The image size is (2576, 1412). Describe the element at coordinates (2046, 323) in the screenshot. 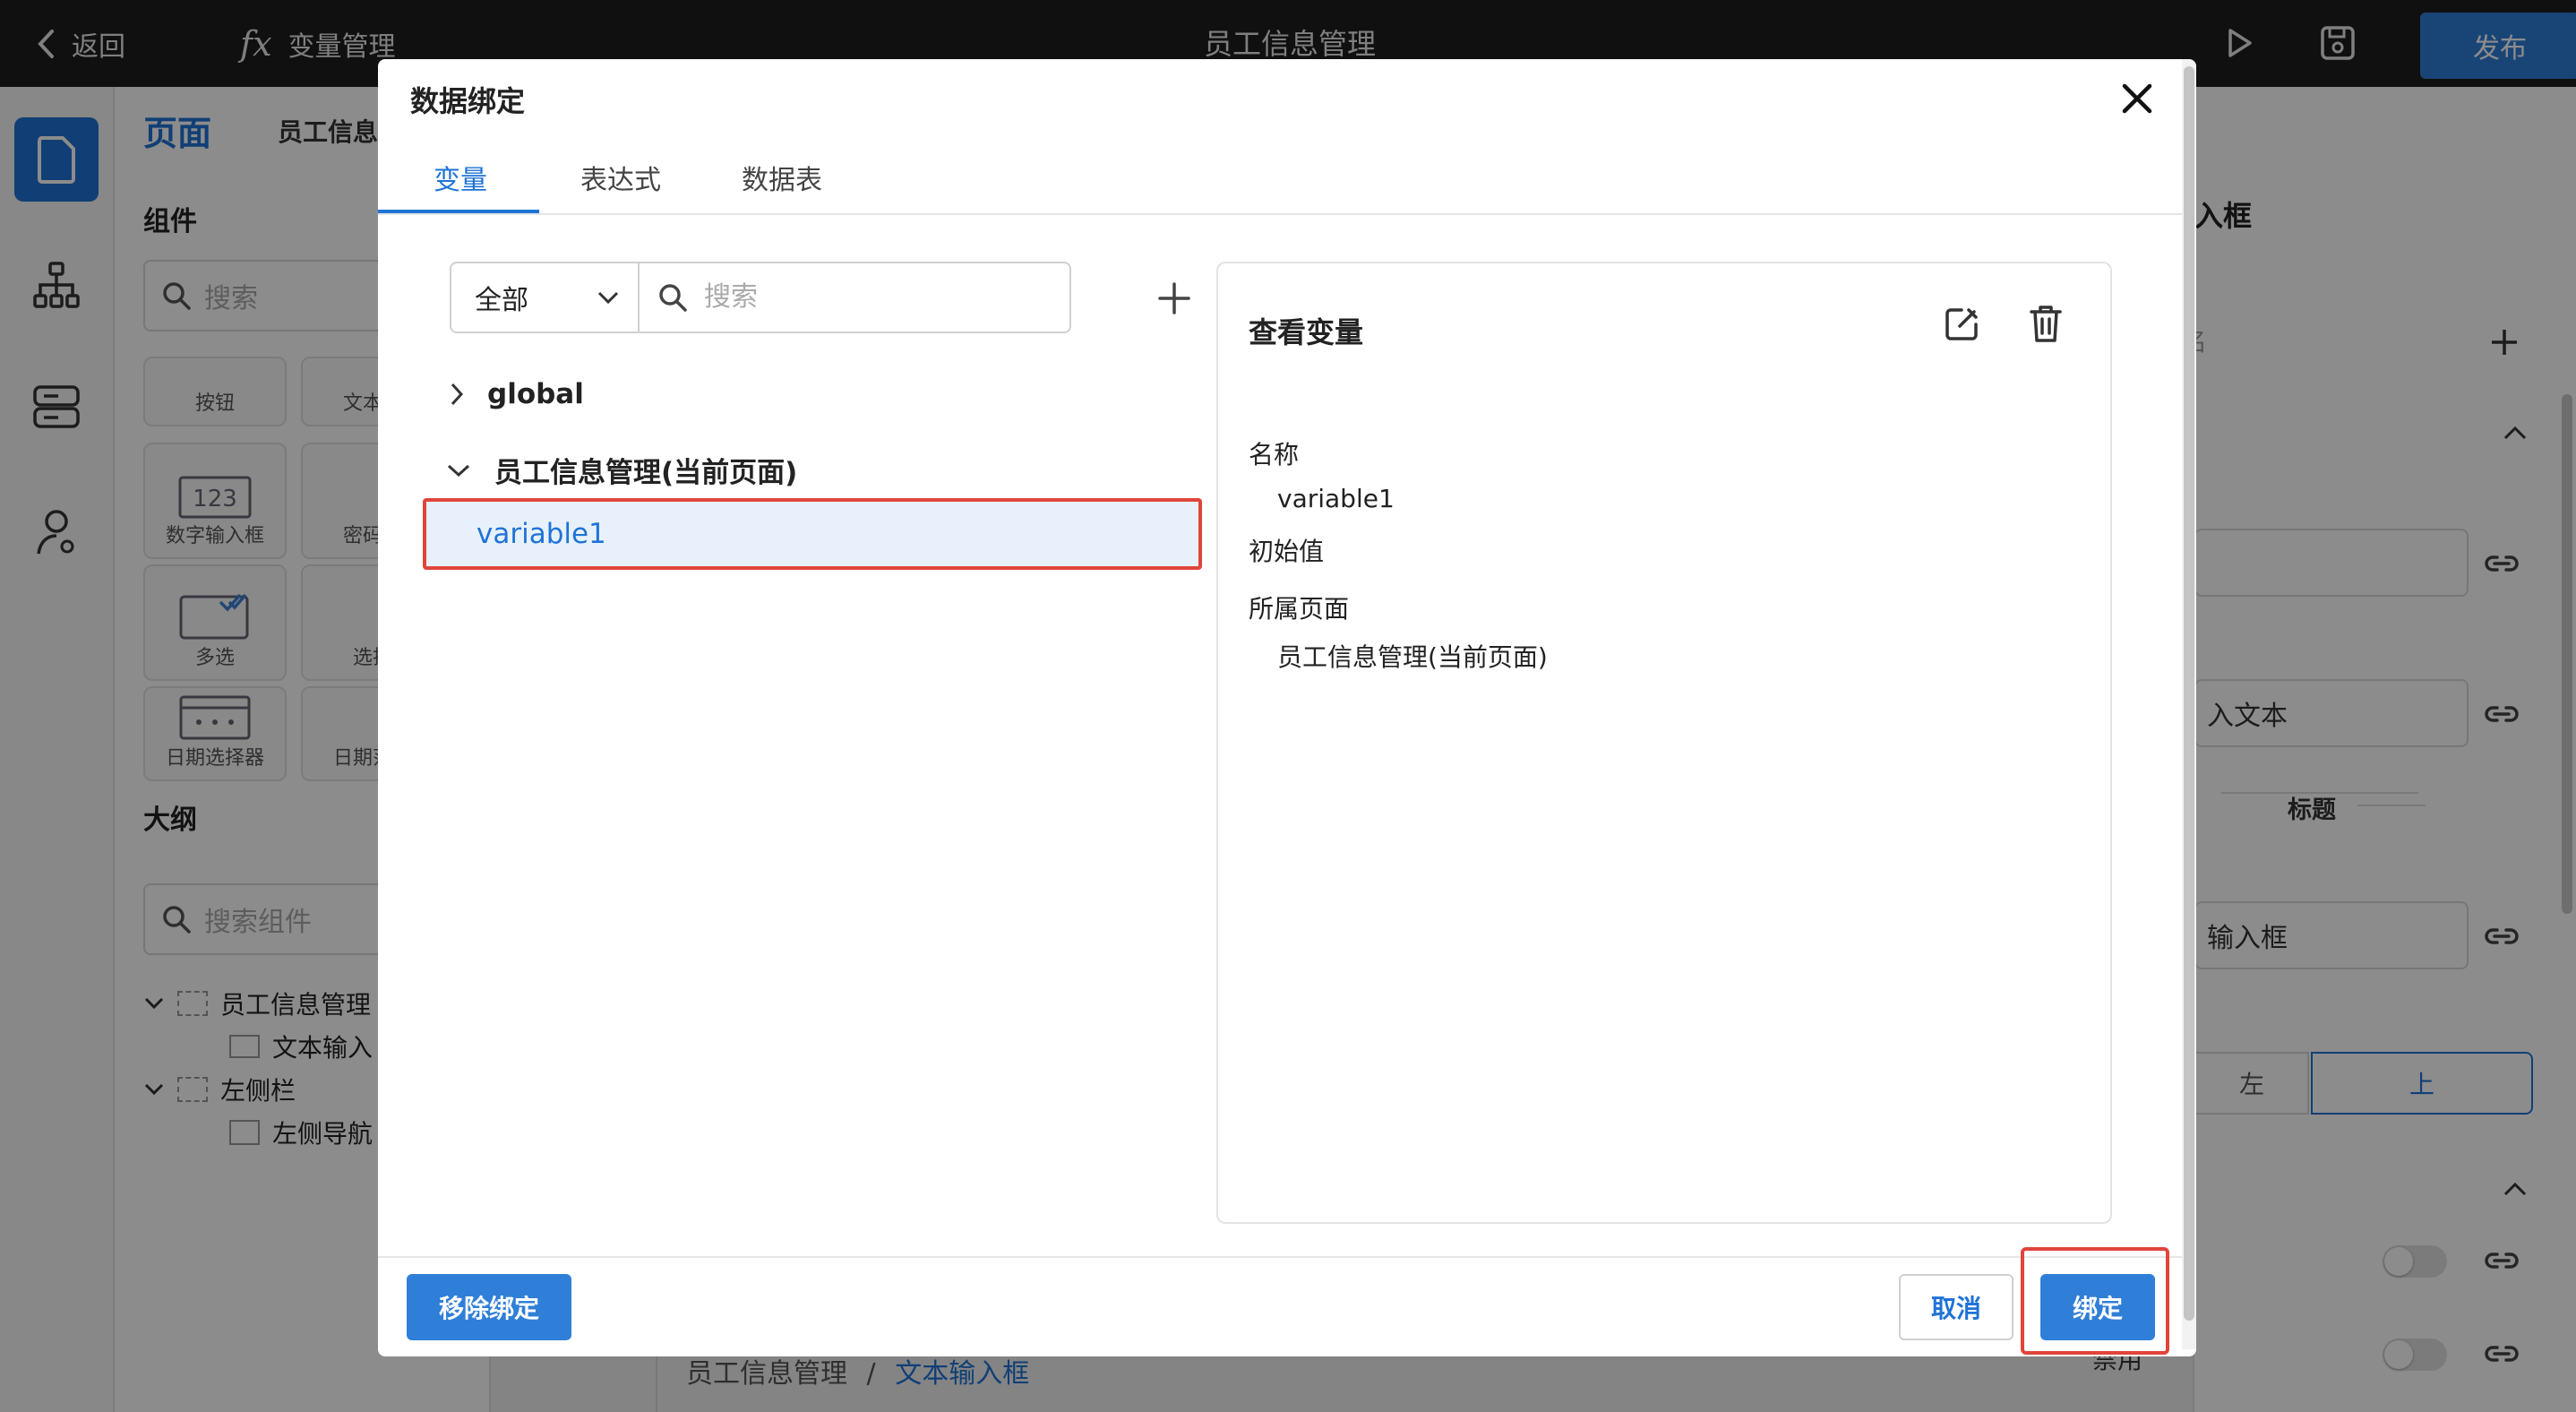

I see `trash-icon` at that location.